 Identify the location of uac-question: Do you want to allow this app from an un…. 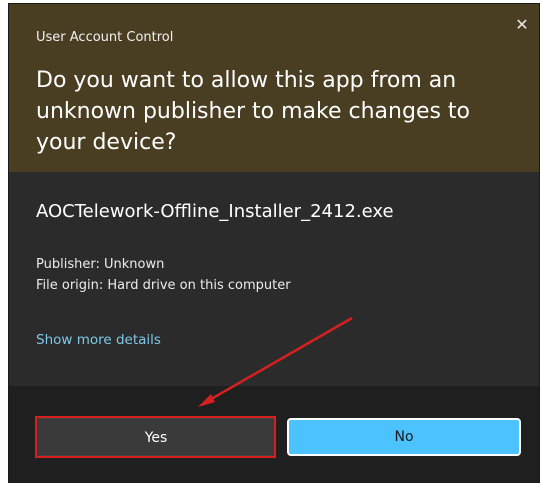
(253, 111).